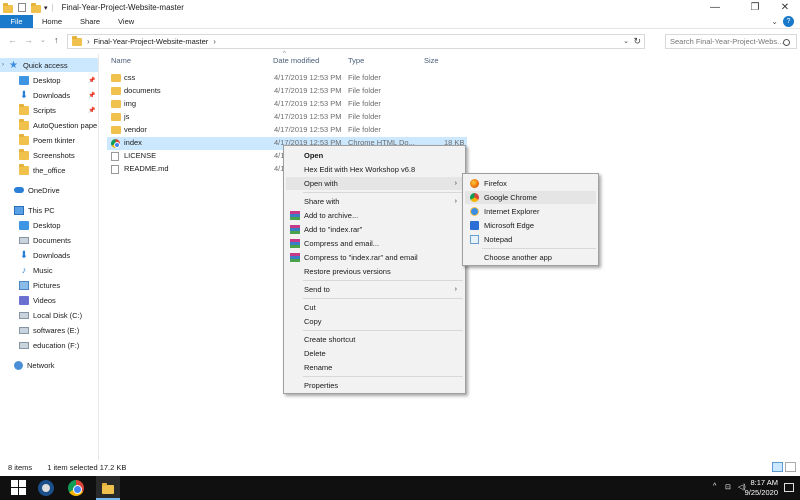 The height and width of the screenshot is (500, 800). What do you see at coordinates (46, 8) in the screenshot?
I see `quick-access-dropdown-icon: ▾` at bounding box center [46, 8].